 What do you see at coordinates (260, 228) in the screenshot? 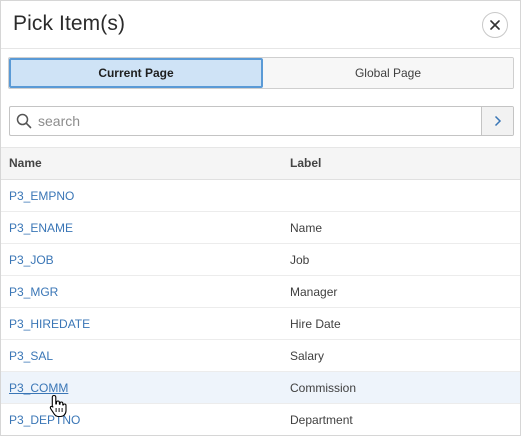
I see `table-row: P3_ENAME Name` at bounding box center [260, 228].